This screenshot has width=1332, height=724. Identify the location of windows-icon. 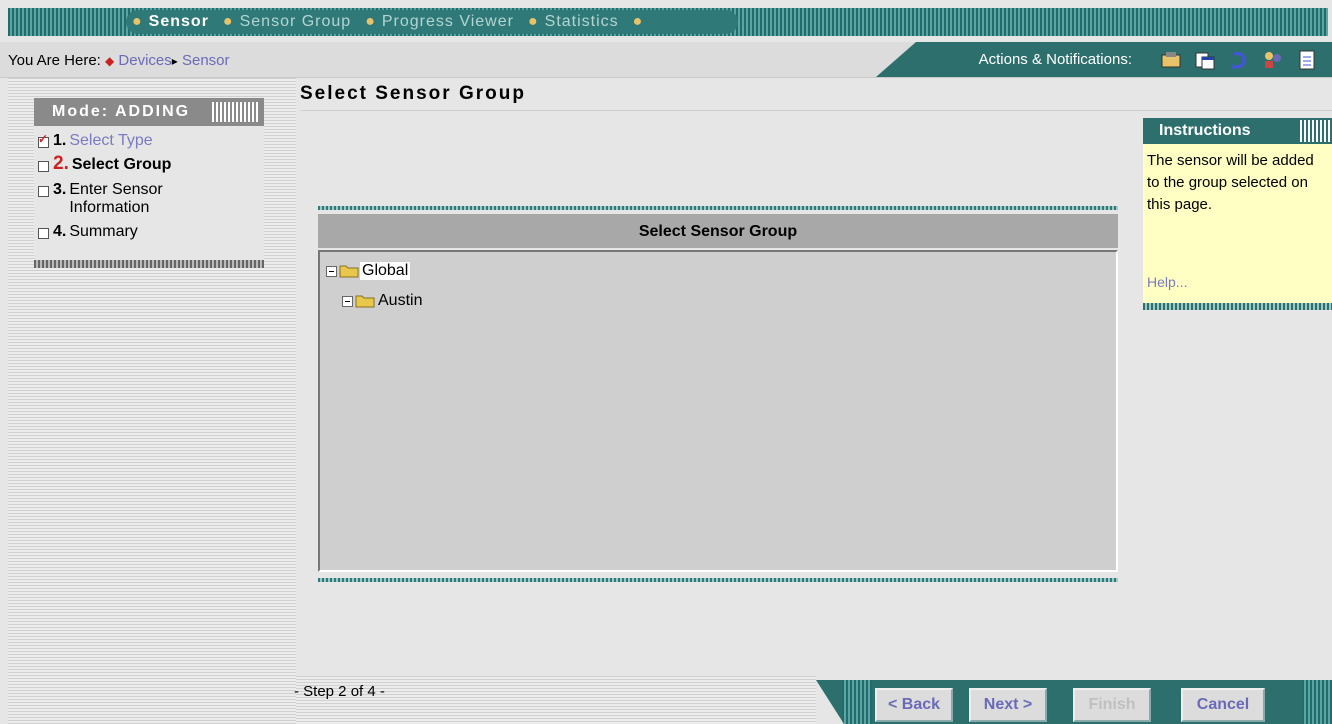
(1205, 60).